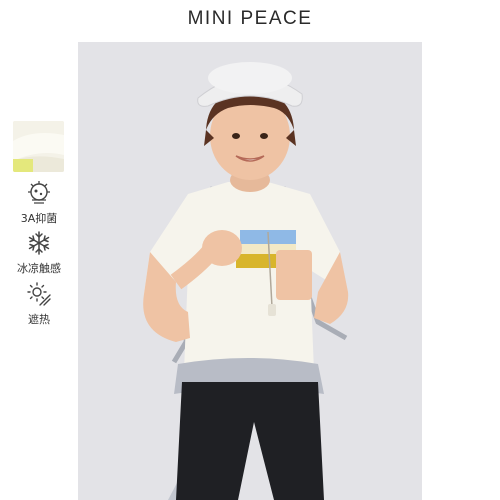  What do you see at coordinates (250, 18) in the screenshot?
I see `brand-logo: MINI PEACE` at bounding box center [250, 18].